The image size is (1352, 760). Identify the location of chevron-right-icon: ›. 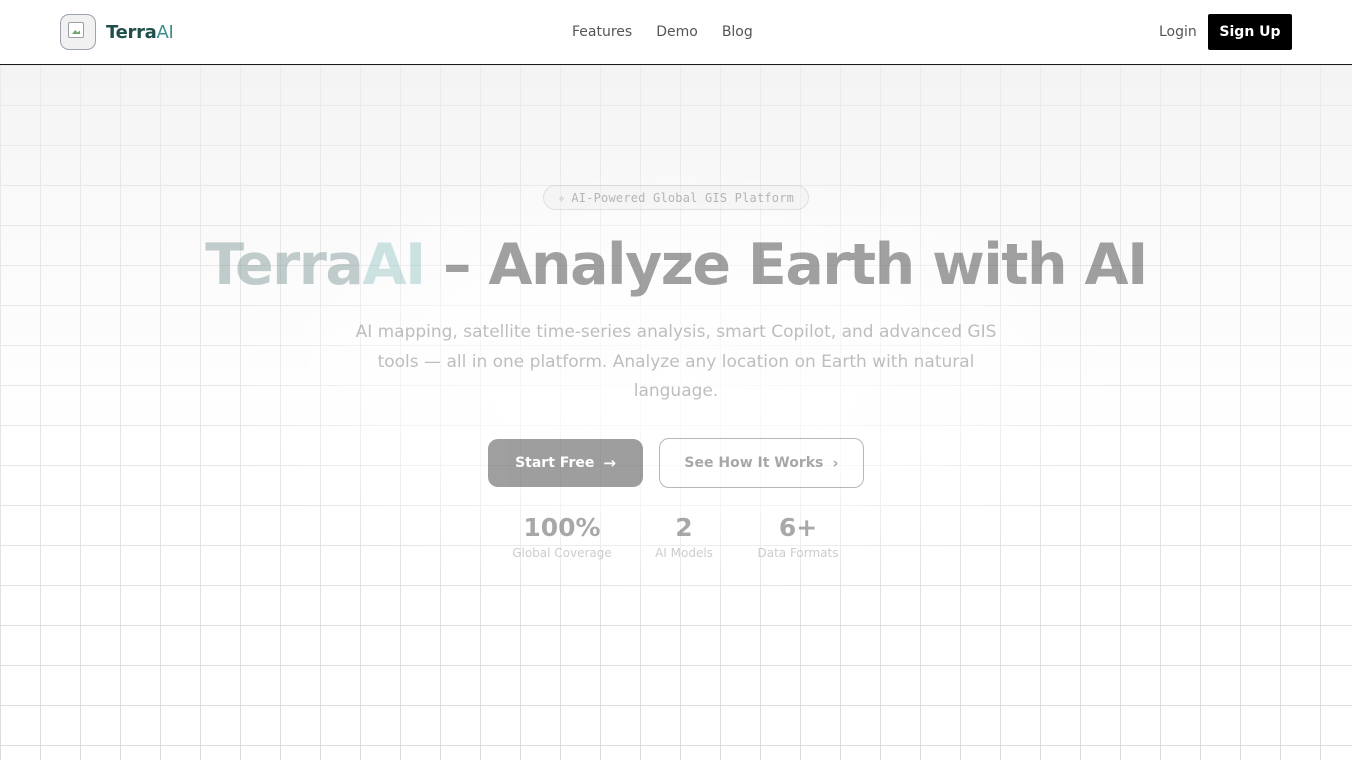
(835, 462).